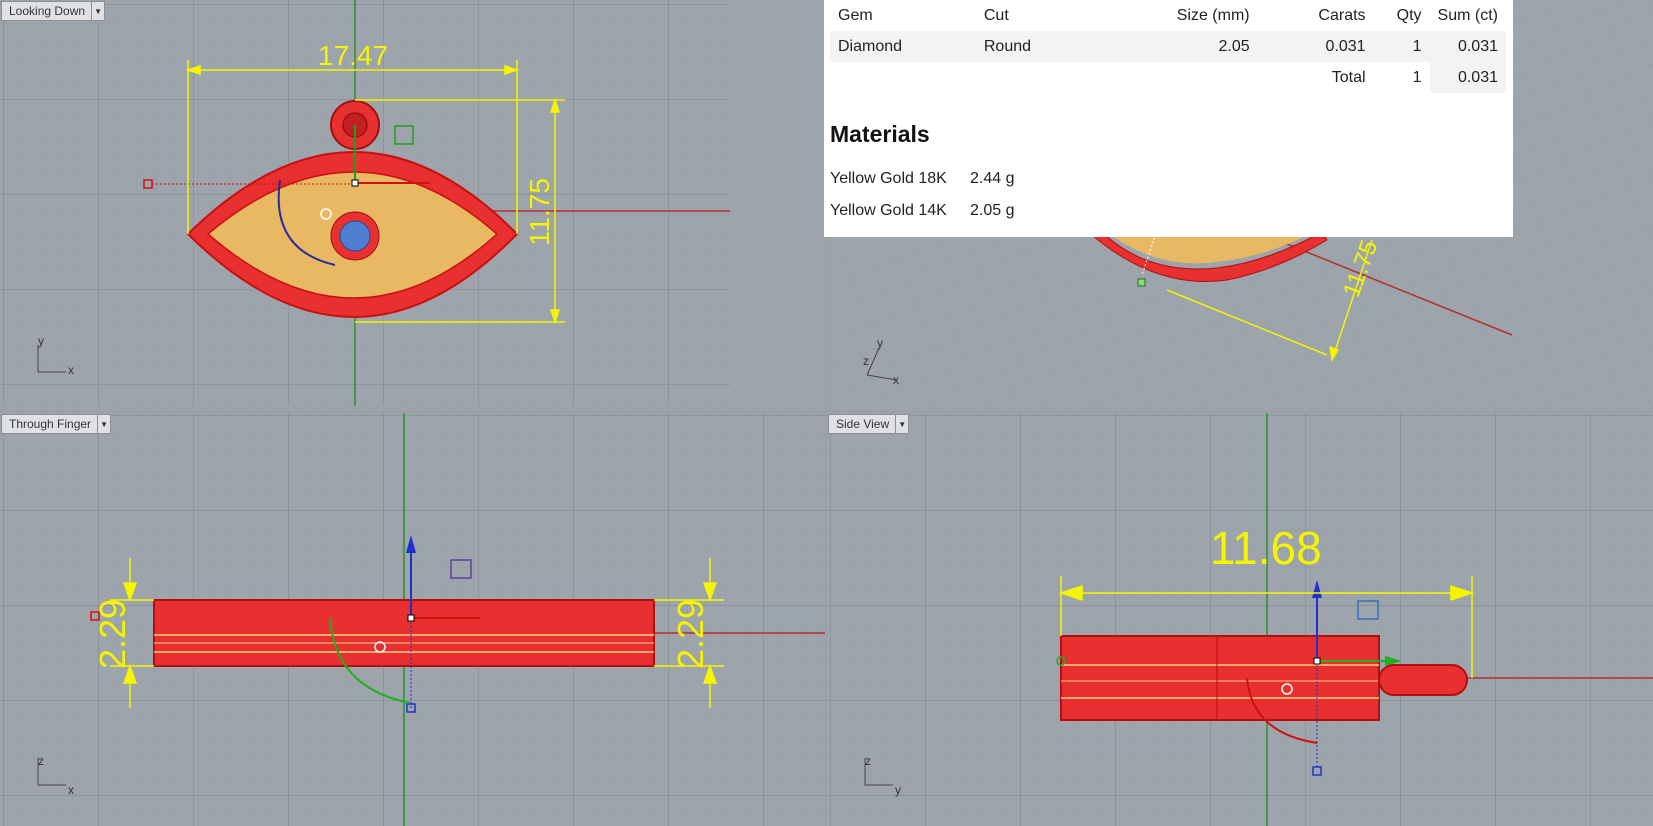 This screenshot has height=826, width=1653. What do you see at coordinates (50, 424) in the screenshot?
I see `viewport-label-text: Through Finger` at bounding box center [50, 424].